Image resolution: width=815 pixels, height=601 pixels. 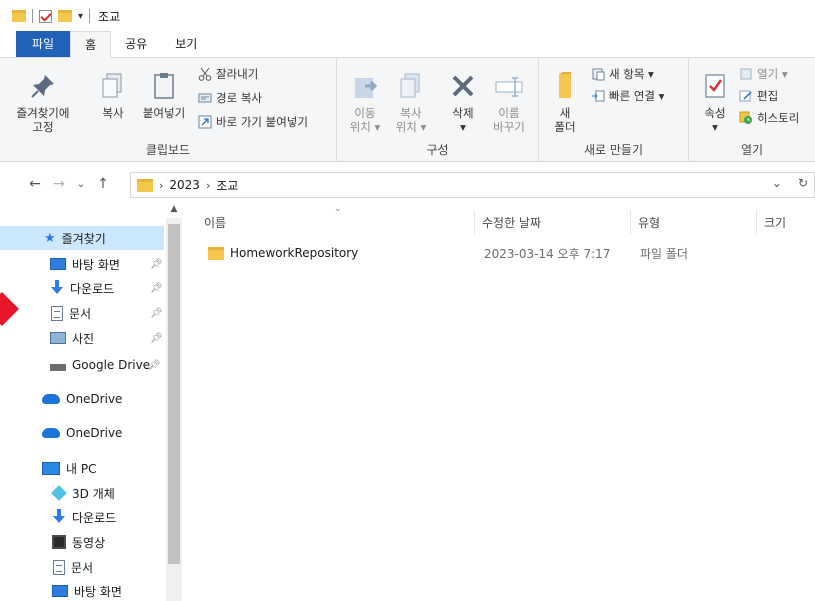 I want to click on history-label: 히스토리, so click(x=778, y=118).